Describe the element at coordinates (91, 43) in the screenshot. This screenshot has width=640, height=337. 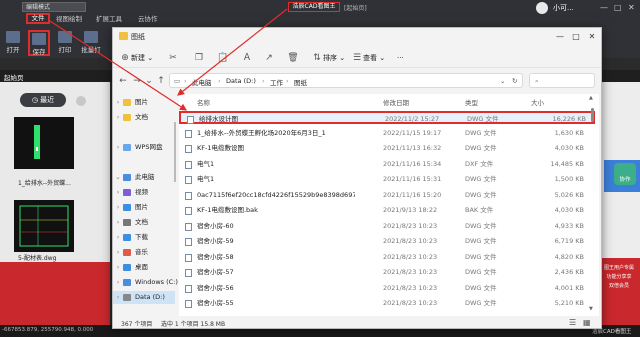
I see `batch-print-button: 批量打` at that location.